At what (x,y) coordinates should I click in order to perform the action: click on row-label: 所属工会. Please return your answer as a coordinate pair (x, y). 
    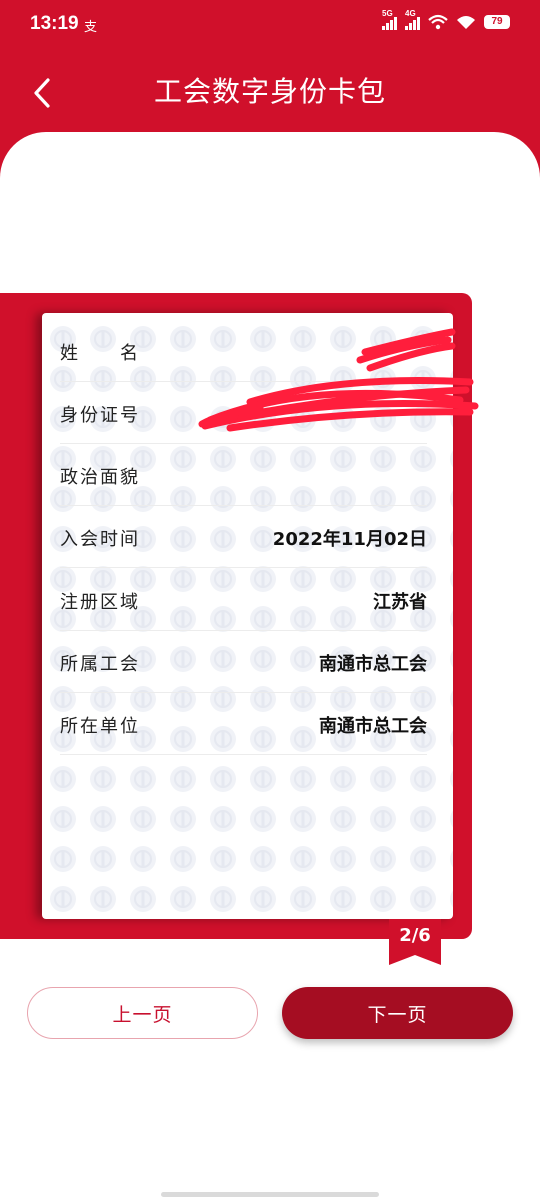
    Looking at the image, I should click on (100, 664).